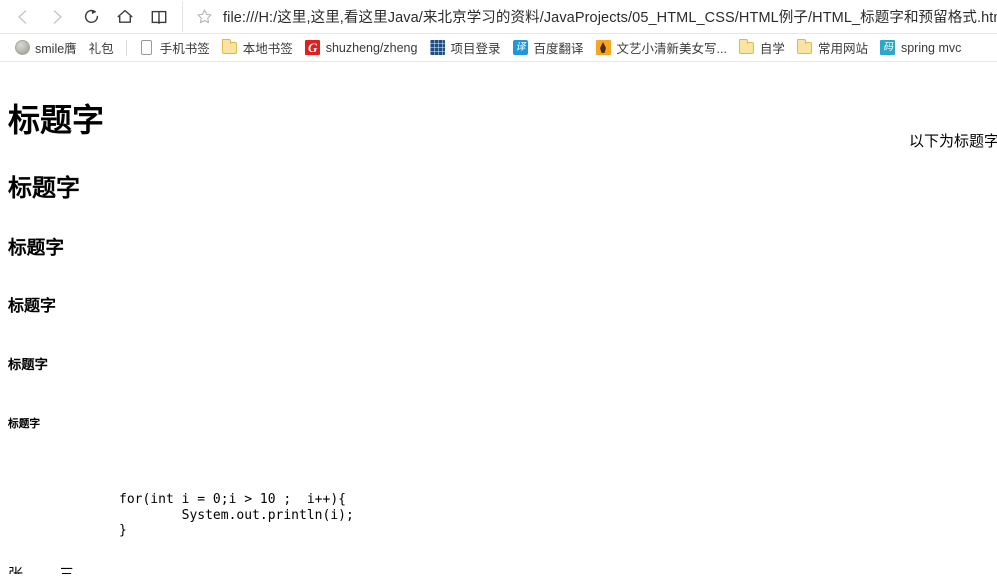  I want to click on bookmark-label: shuzheng/zheng, so click(371, 47).